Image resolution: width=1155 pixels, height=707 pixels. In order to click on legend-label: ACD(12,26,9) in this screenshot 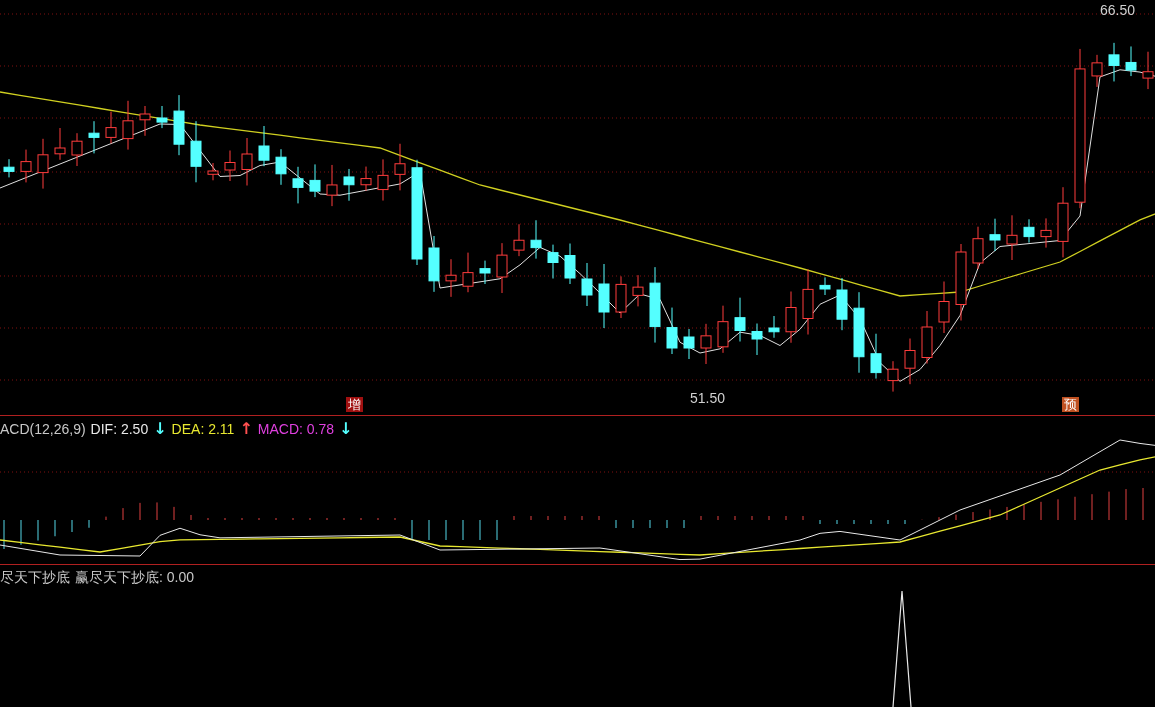, I will do `click(43, 429)`.